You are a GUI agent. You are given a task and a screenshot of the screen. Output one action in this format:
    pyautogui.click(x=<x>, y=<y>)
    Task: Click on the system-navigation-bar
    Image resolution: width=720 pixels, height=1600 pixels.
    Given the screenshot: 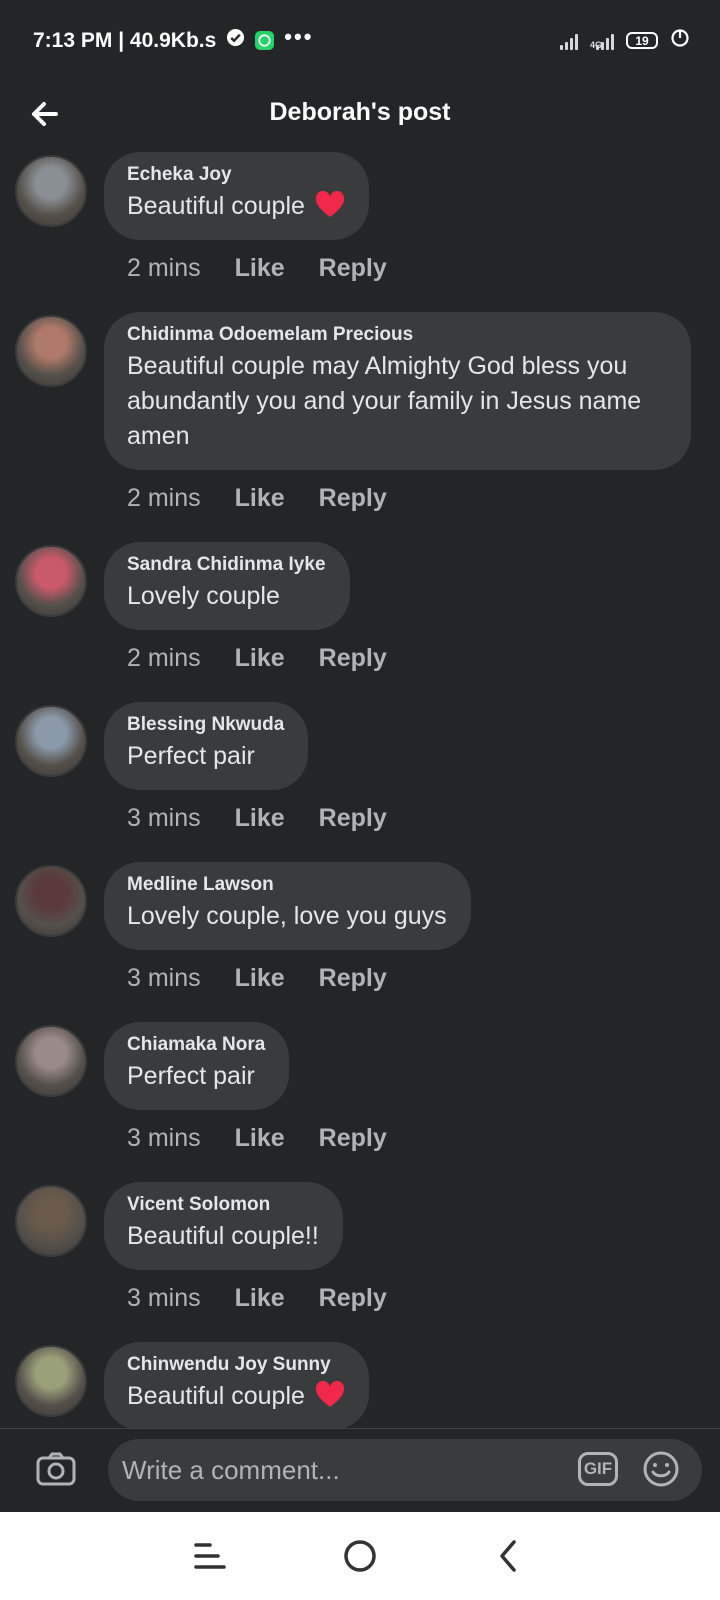 What is the action you would take?
    pyautogui.click(x=360, y=1556)
    